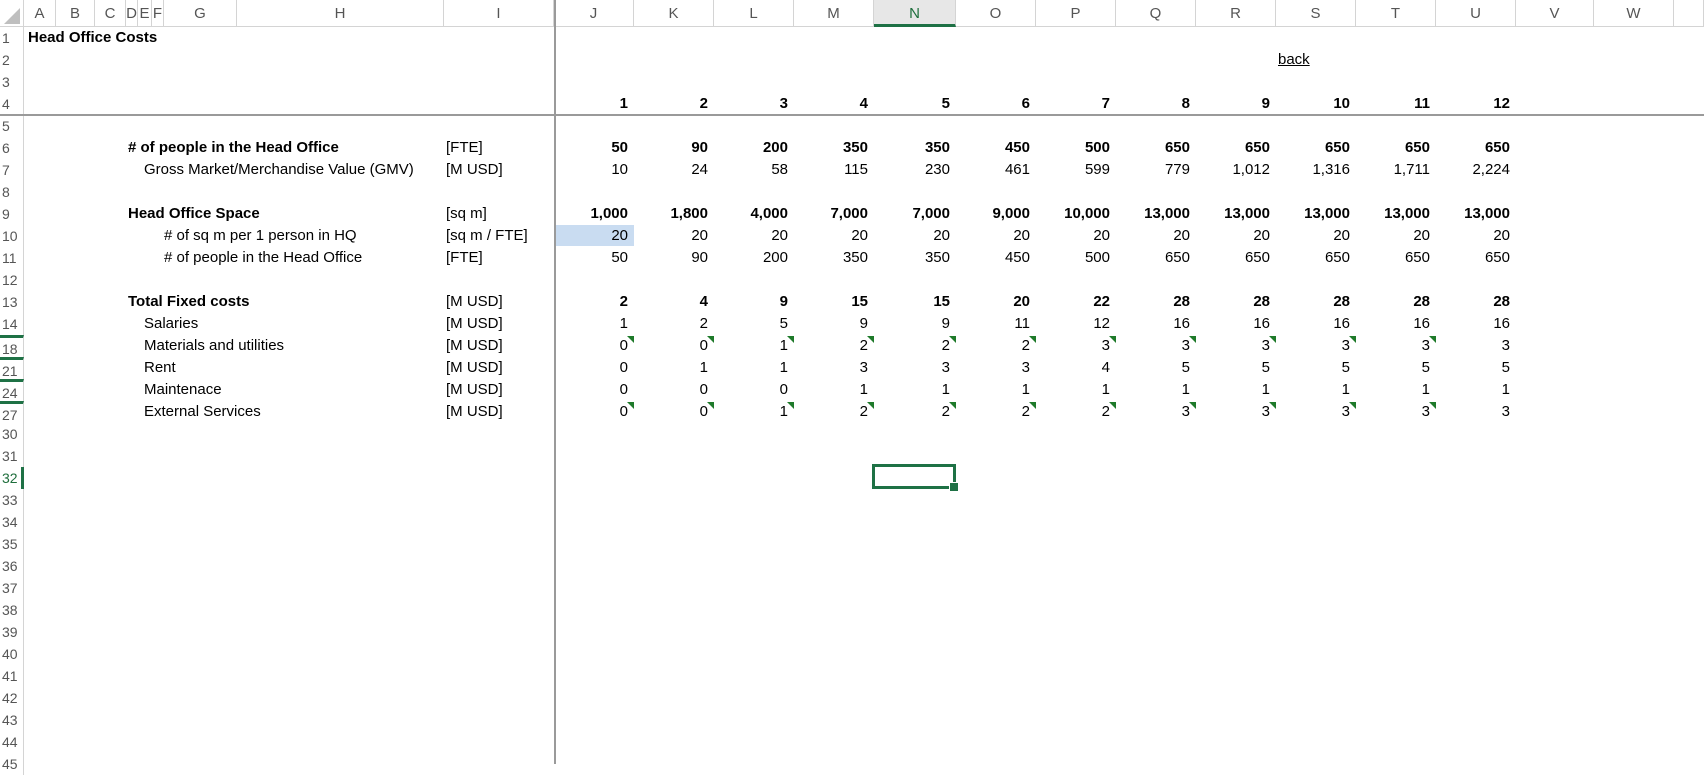 This screenshot has width=1704, height=775. Describe the element at coordinates (1177, 257) in the screenshot. I see `value-cell: 650` at that location.